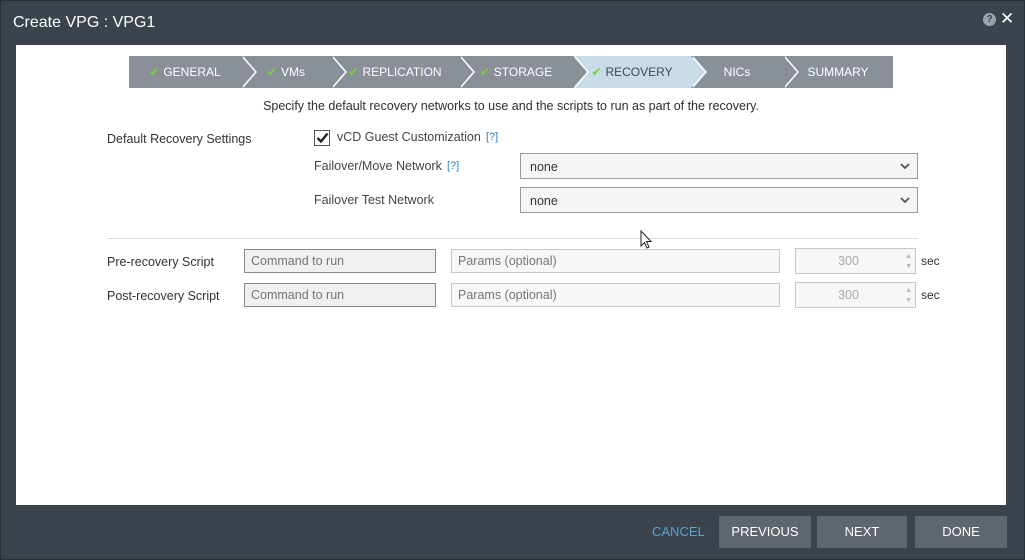 The height and width of the screenshot is (560, 1025). What do you see at coordinates (340, 261) in the screenshot?
I see `pre-recovery-command-input` at bounding box center [340, 261].